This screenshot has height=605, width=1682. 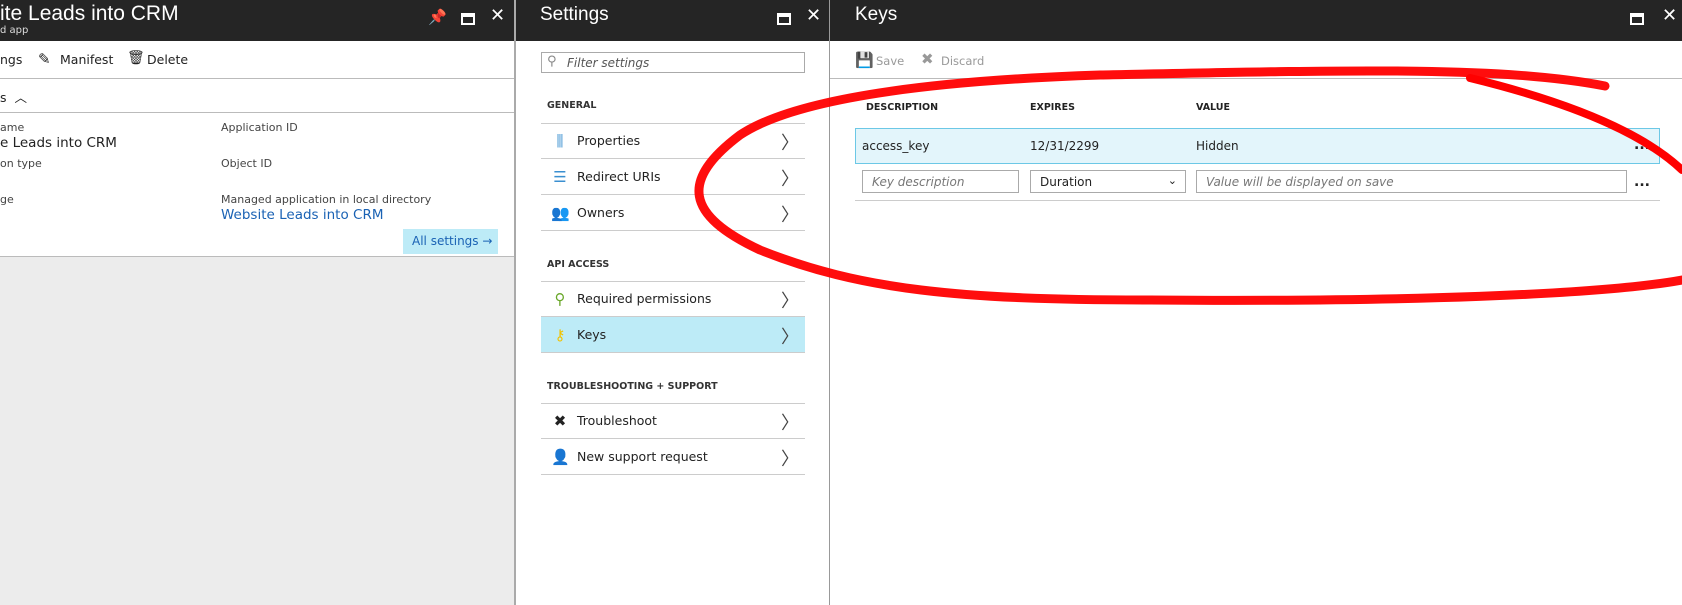 I want to click on settings-item-keys: ⚷ Keys 〉, so click(x=673, y=335).